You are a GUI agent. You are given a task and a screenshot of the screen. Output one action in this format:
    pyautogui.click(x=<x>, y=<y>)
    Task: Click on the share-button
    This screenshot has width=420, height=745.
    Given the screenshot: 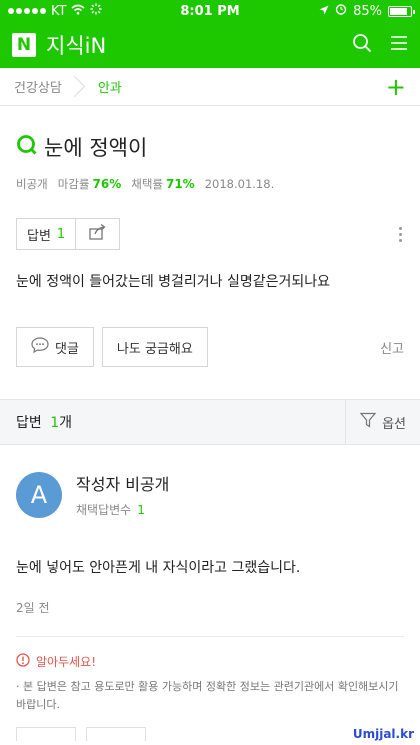 What is the action you would take?
    pyautogui.click(x=98, y=234)
    